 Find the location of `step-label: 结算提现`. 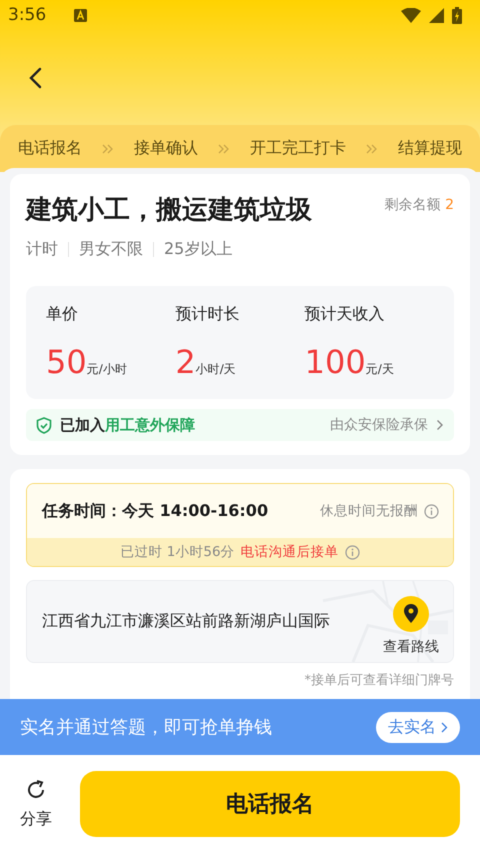

step-label: 结算提现 is located at coordinates (430, 148).